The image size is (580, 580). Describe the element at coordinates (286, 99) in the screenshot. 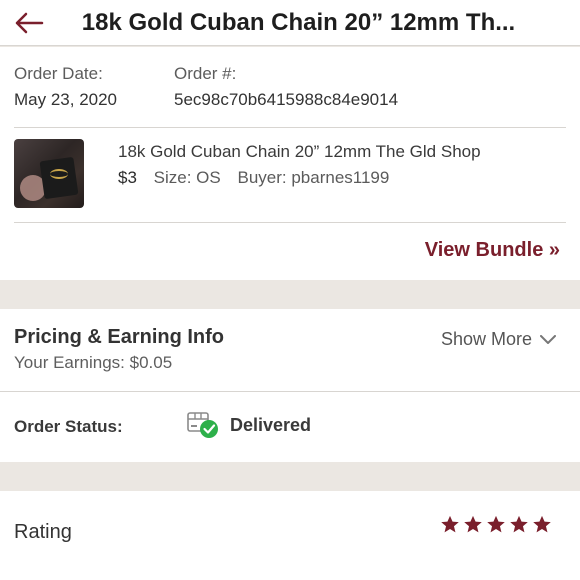

I see `order-number-value: 5ec98c70b6415988c84e9014` at that location.